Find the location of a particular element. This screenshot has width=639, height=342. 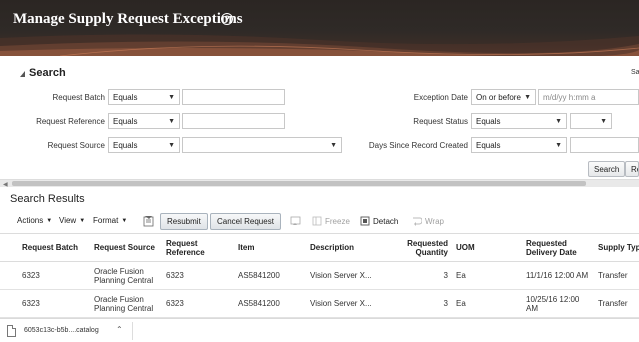

column-header: Request Reference is located at coordinates (198, 247).